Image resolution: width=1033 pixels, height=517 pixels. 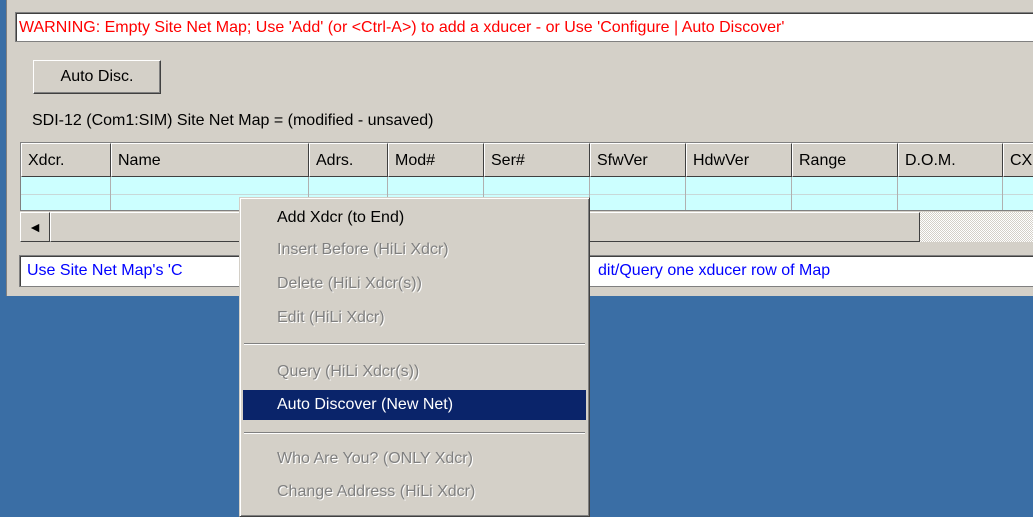 What do you see at coordinates (739, 160) in the screenshot?
I see `col-header-hdwver: HdwVer` at bounding box center [739, 160].